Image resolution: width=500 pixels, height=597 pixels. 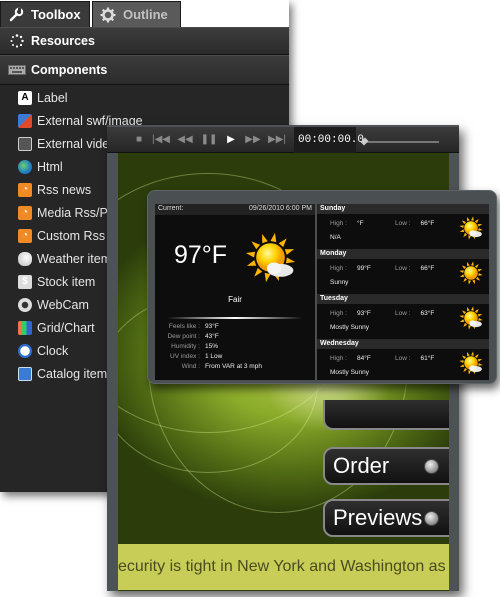 I want to click on forecast-day: Monday High : 99°F Low : 66°F Sunny, so click(x=403, y=271).